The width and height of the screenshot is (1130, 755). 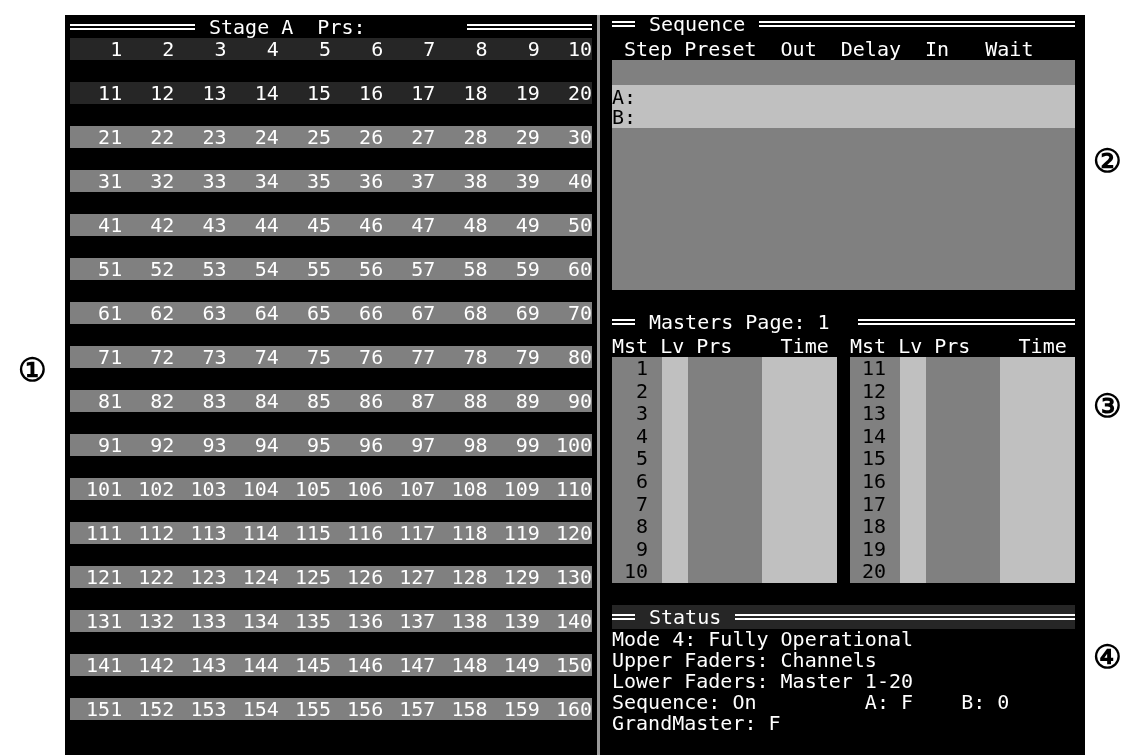 I want to click on preset-number: 129, so click(x=521, y=577).